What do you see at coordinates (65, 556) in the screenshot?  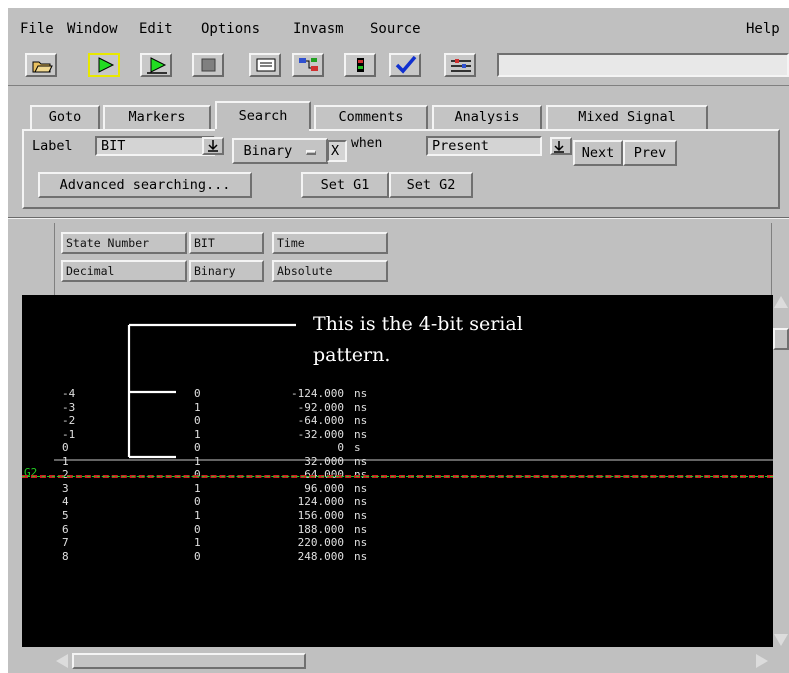 I see `row-state-number: 8` at bounding box center [65, 556].